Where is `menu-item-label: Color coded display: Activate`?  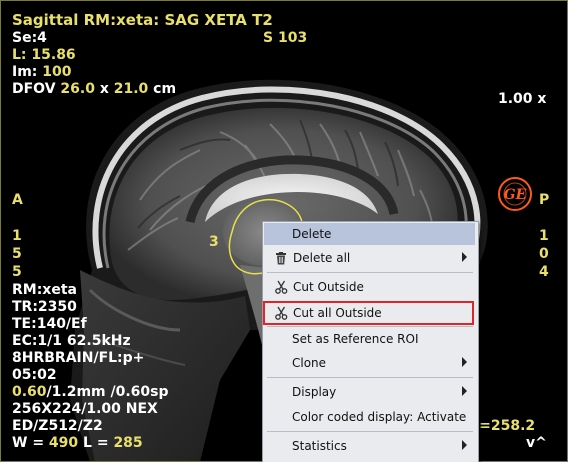 menu-item-label: Color coded display: Activate is located at coordinates (379, 417).